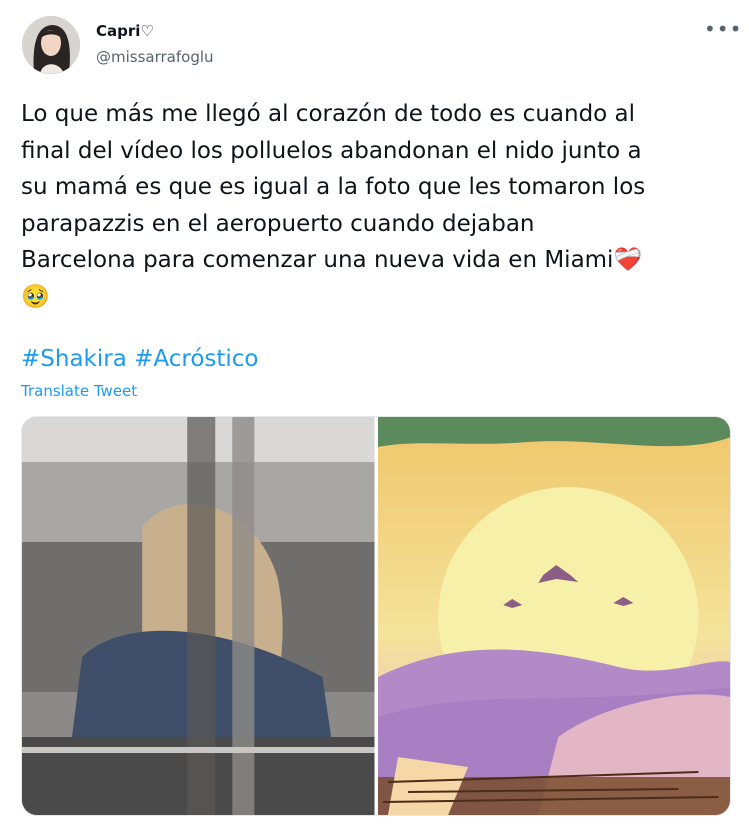  Describe the element at coordinates (155, 57) in the screenshot. I see `author-handle: @missarrafoglu` at that location.